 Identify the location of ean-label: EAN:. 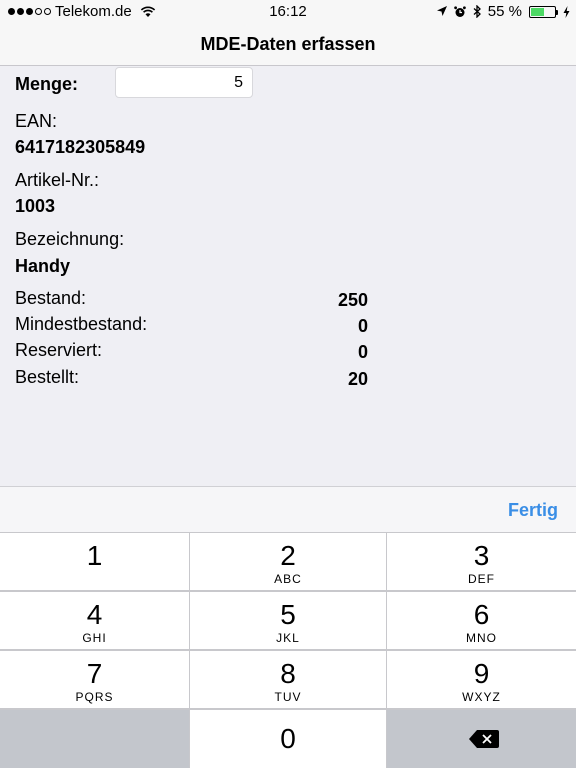
(36, 121).